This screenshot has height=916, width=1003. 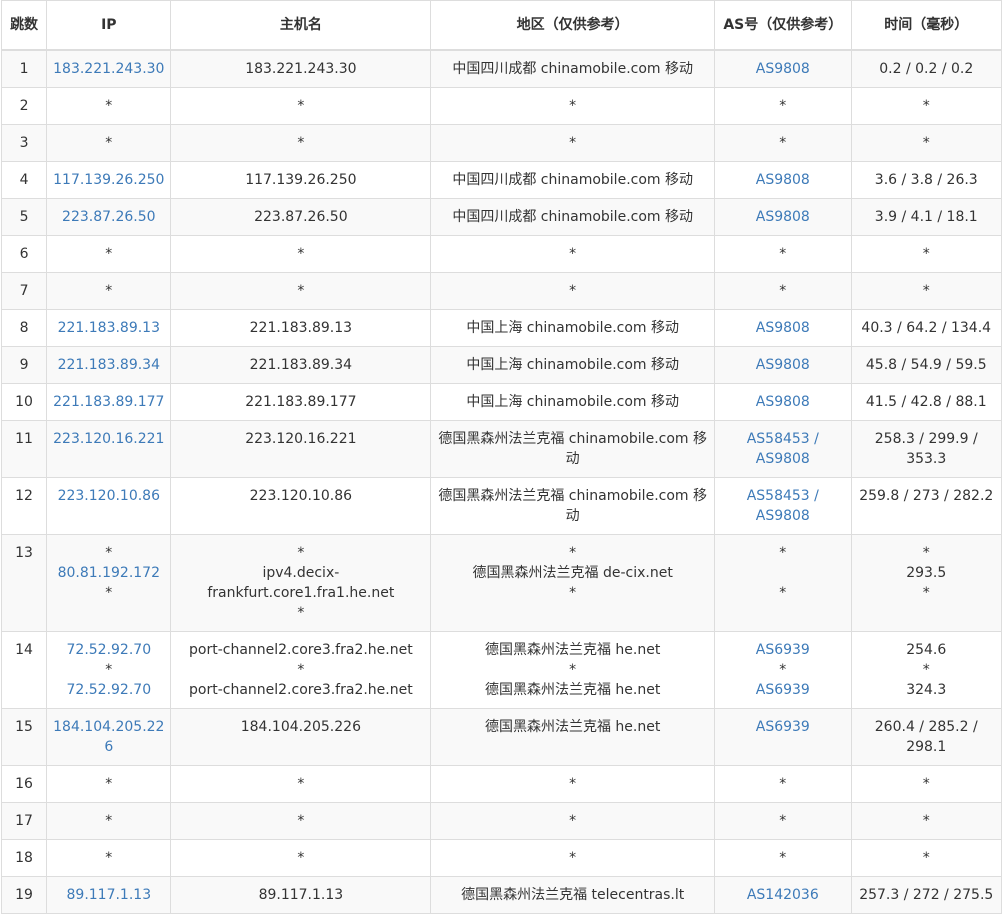 I want to click on time-cell: 3.6 / 3.8 / 26.3, so click(x=926, y=180).